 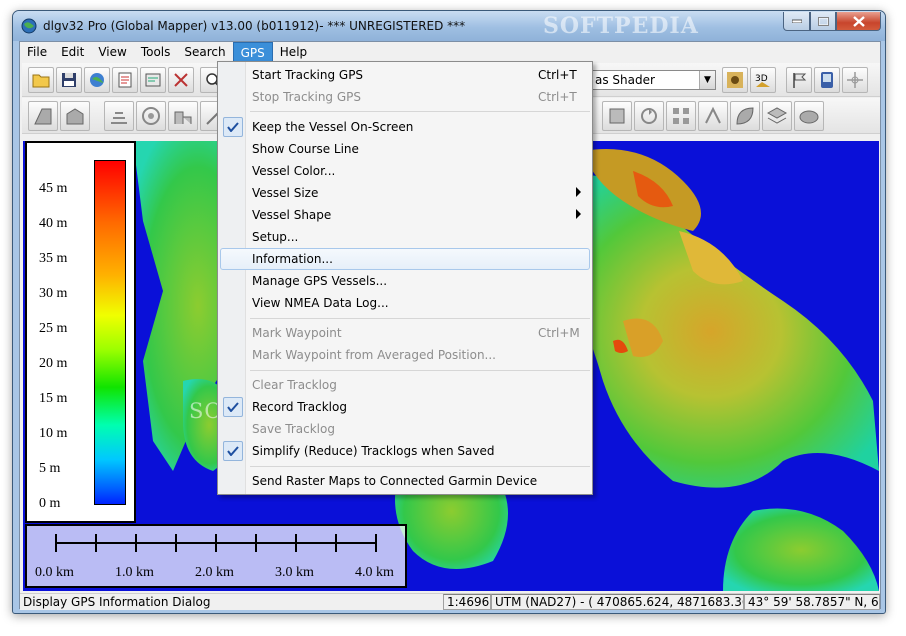 What do you see at coordinates (72, 52) in the screenshot?
I see `menu-edit: Edit` at bounding box center [72, 52].